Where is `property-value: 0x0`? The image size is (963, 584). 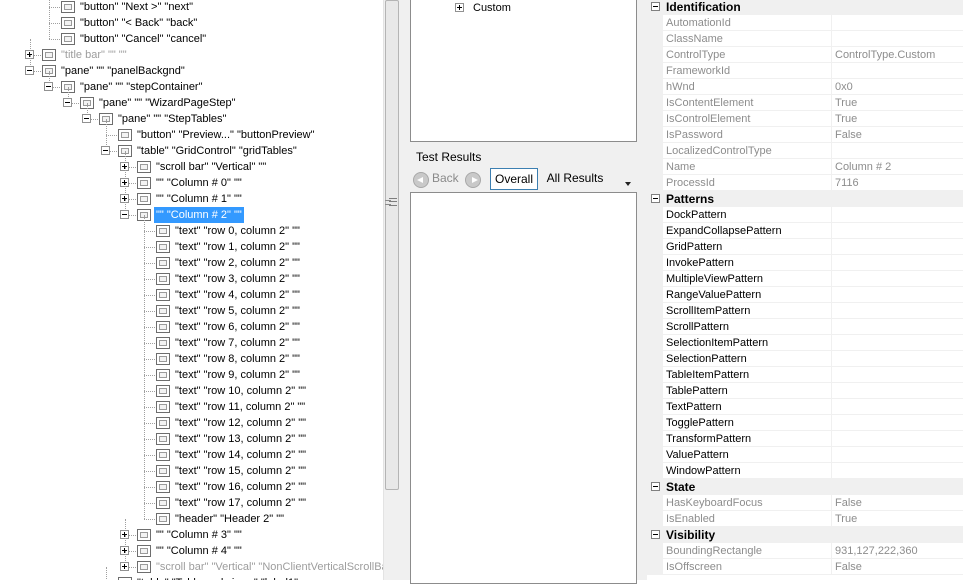 property-value: 0x0 is located at coordinates (897, 87).